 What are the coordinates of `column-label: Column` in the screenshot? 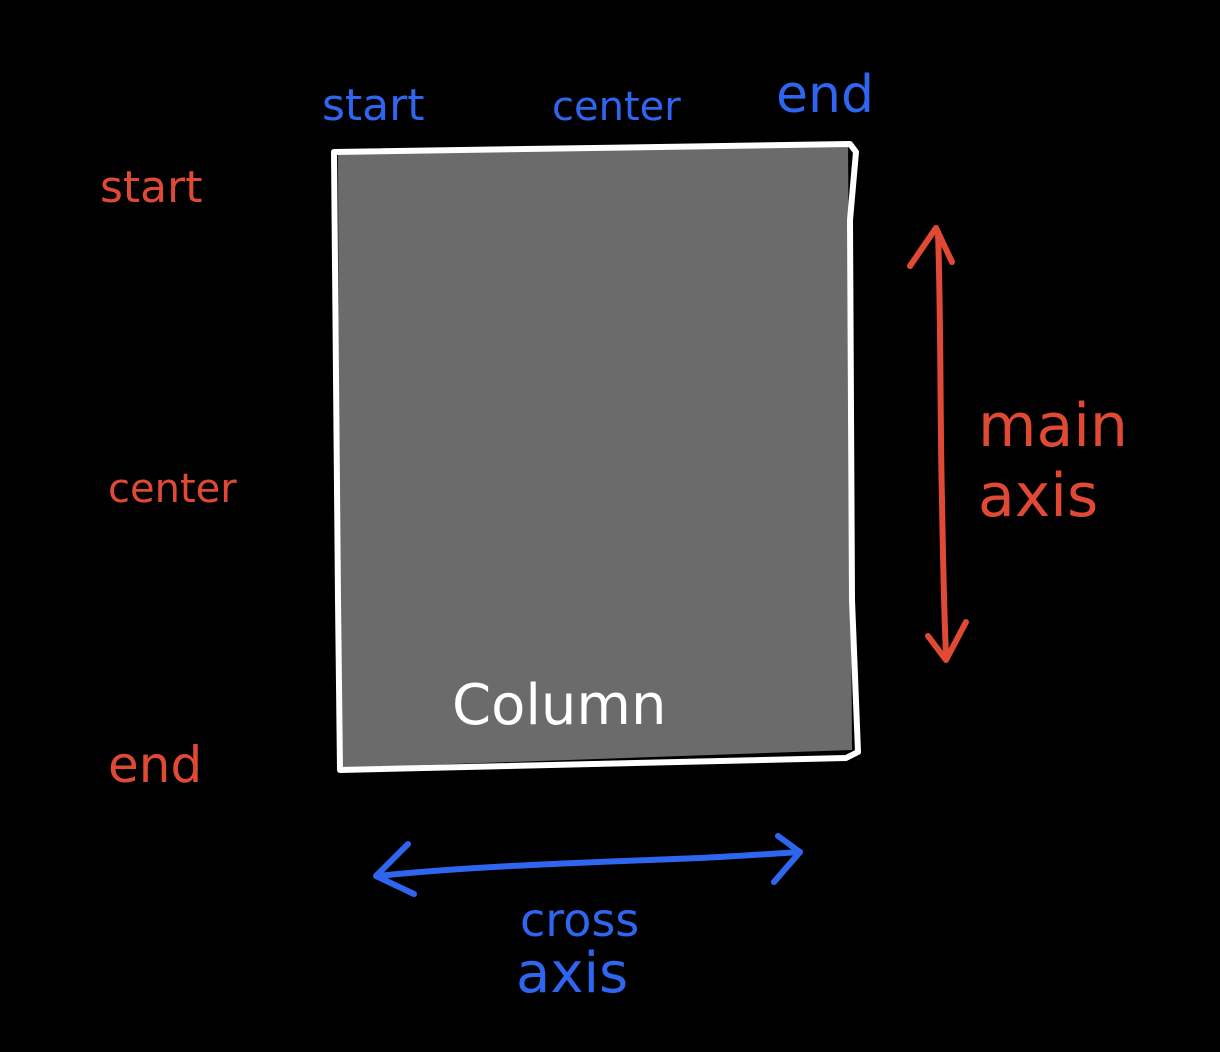 It's located at (559, 705).